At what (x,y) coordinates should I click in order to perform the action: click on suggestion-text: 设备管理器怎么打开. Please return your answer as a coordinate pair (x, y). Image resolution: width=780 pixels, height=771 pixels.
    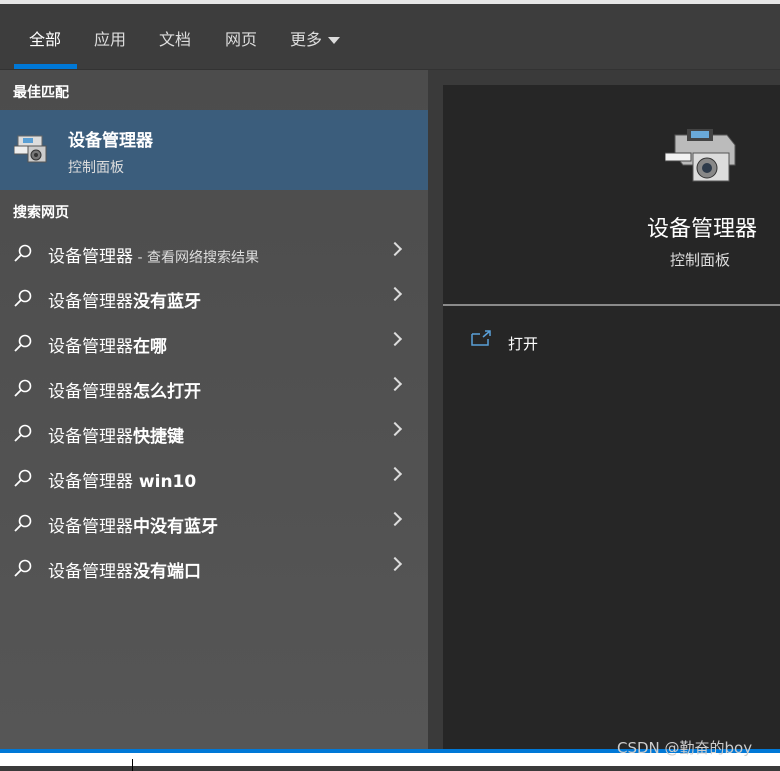
    Looking at the image, I should click on (124, 389).